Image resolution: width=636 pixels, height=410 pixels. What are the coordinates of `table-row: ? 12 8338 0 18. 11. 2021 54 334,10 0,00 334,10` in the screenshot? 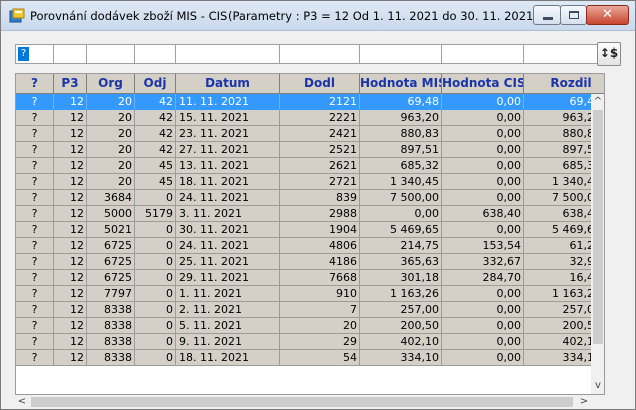 It's located at (310, 358).